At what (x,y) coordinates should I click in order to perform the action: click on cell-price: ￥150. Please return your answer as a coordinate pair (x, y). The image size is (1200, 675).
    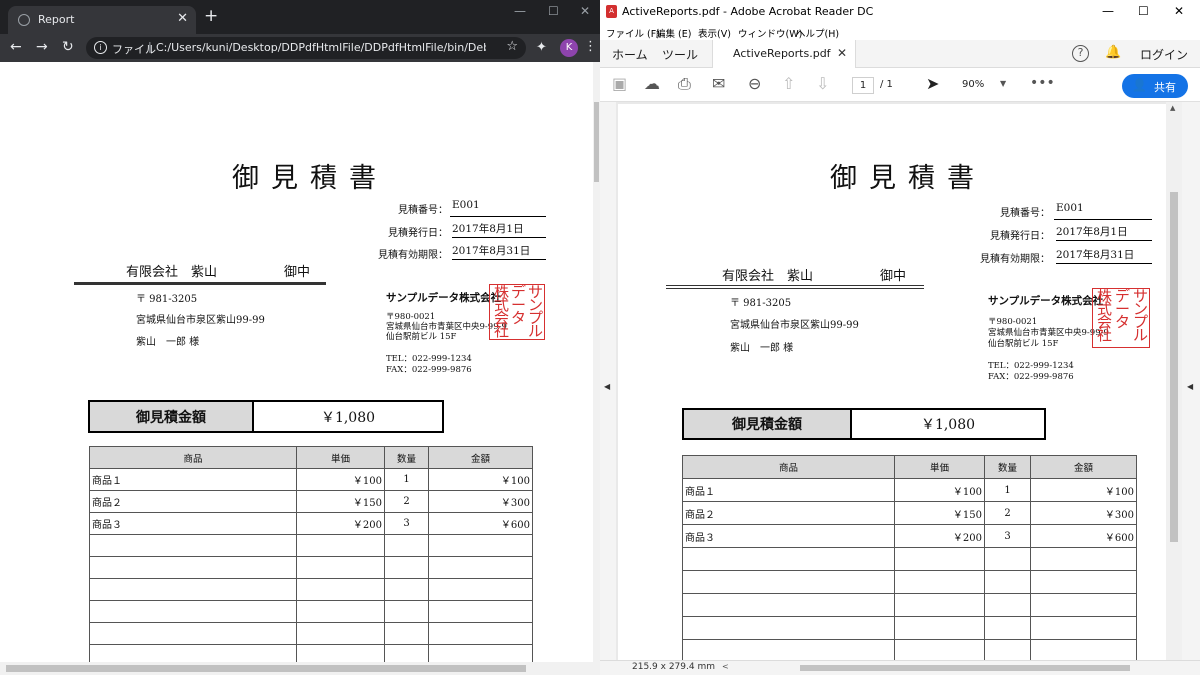
    Looking at the image, I should click on (340, 501).